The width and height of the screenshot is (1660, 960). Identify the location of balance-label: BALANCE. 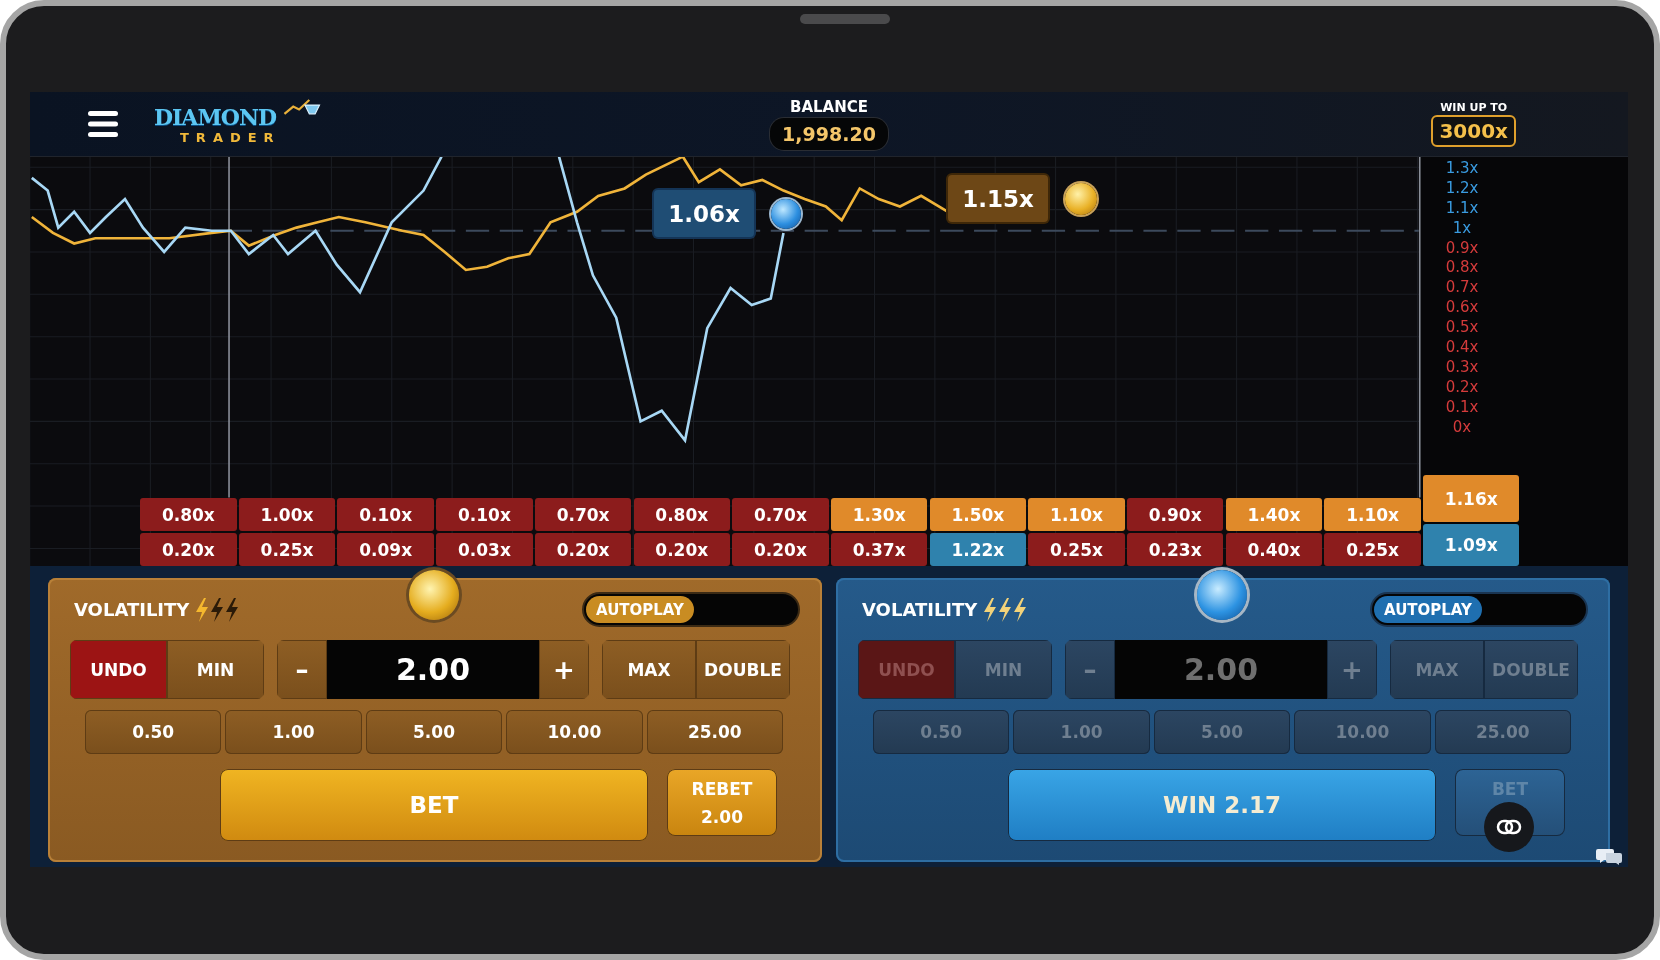
(828, 107).